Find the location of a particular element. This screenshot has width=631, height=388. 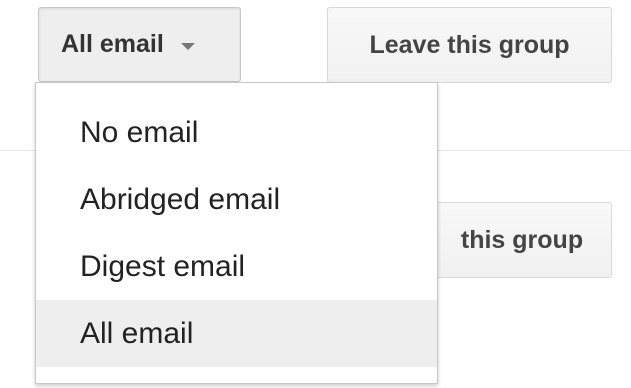

email-frequency-label: All email is located at coordinates (112, 44).